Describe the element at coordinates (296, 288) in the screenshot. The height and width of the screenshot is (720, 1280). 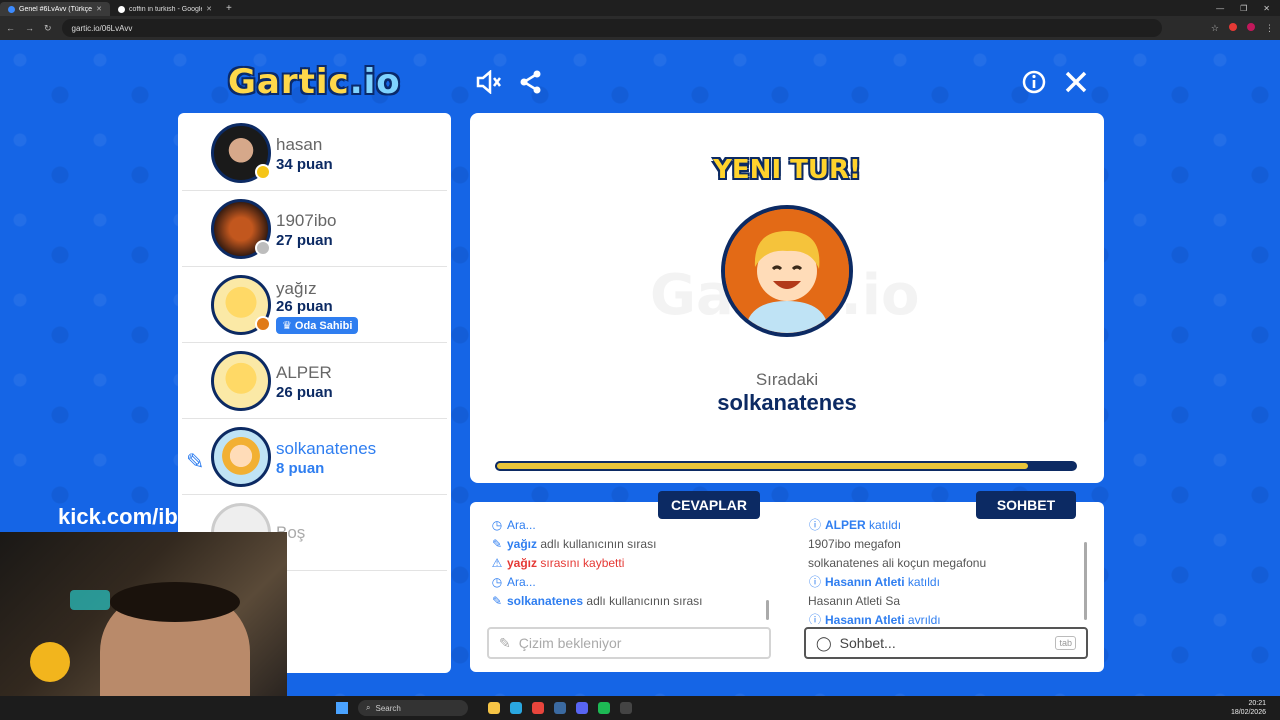
I see `player-name: yağız` at that location.